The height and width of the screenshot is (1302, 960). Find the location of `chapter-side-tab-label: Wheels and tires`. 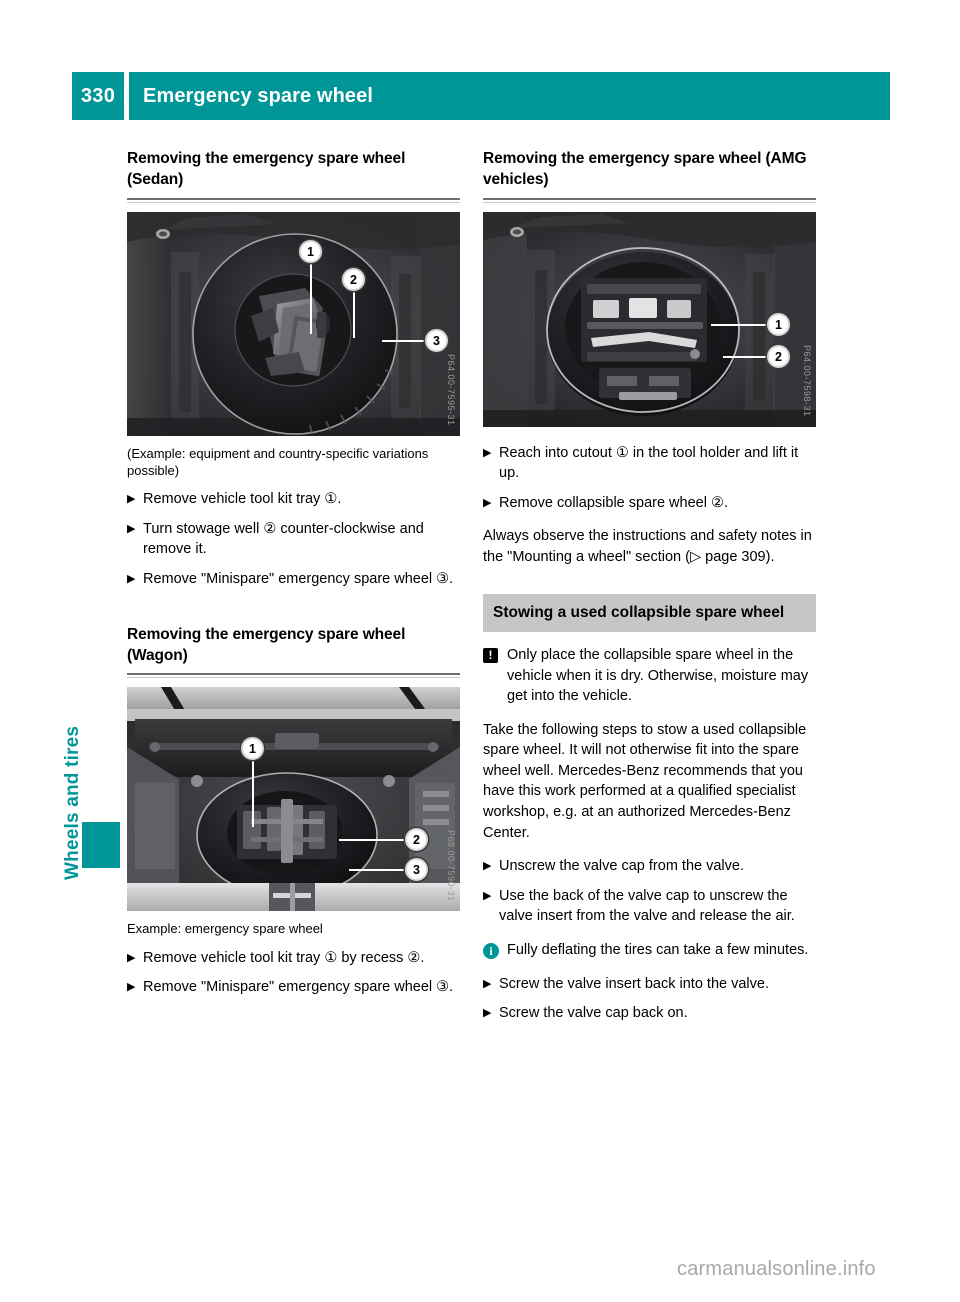

chapter-side-tab-label: Wheels and tires is located at coordinates (72, 802).